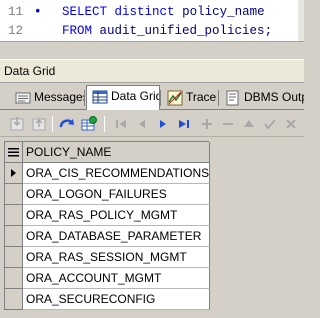 The height and width of the screenshot is (318, 320). What do you see at coordinates (116, 215) in the screenshot?
I see `grid-cell-policy-name: ORA_RAS_POLICY_MGMT` at bounding box center [116, 215].